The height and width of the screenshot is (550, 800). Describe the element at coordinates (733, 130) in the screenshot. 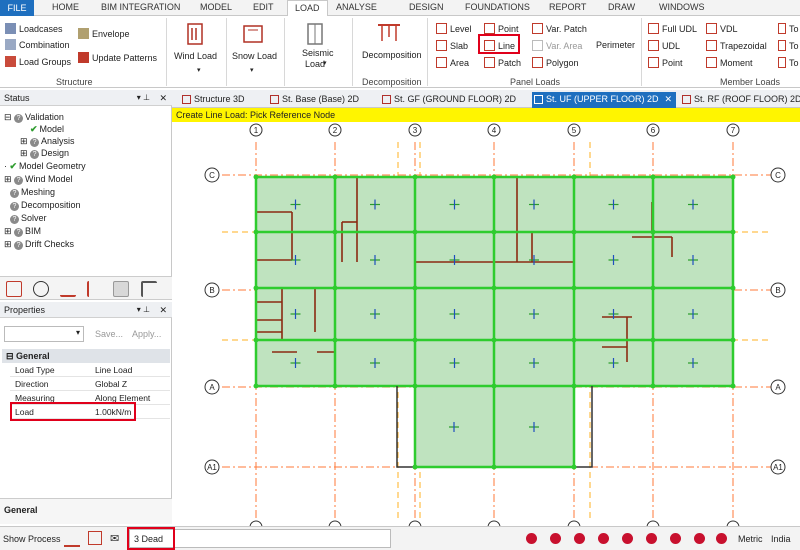

I see `grid-label-top: 7` at that location.